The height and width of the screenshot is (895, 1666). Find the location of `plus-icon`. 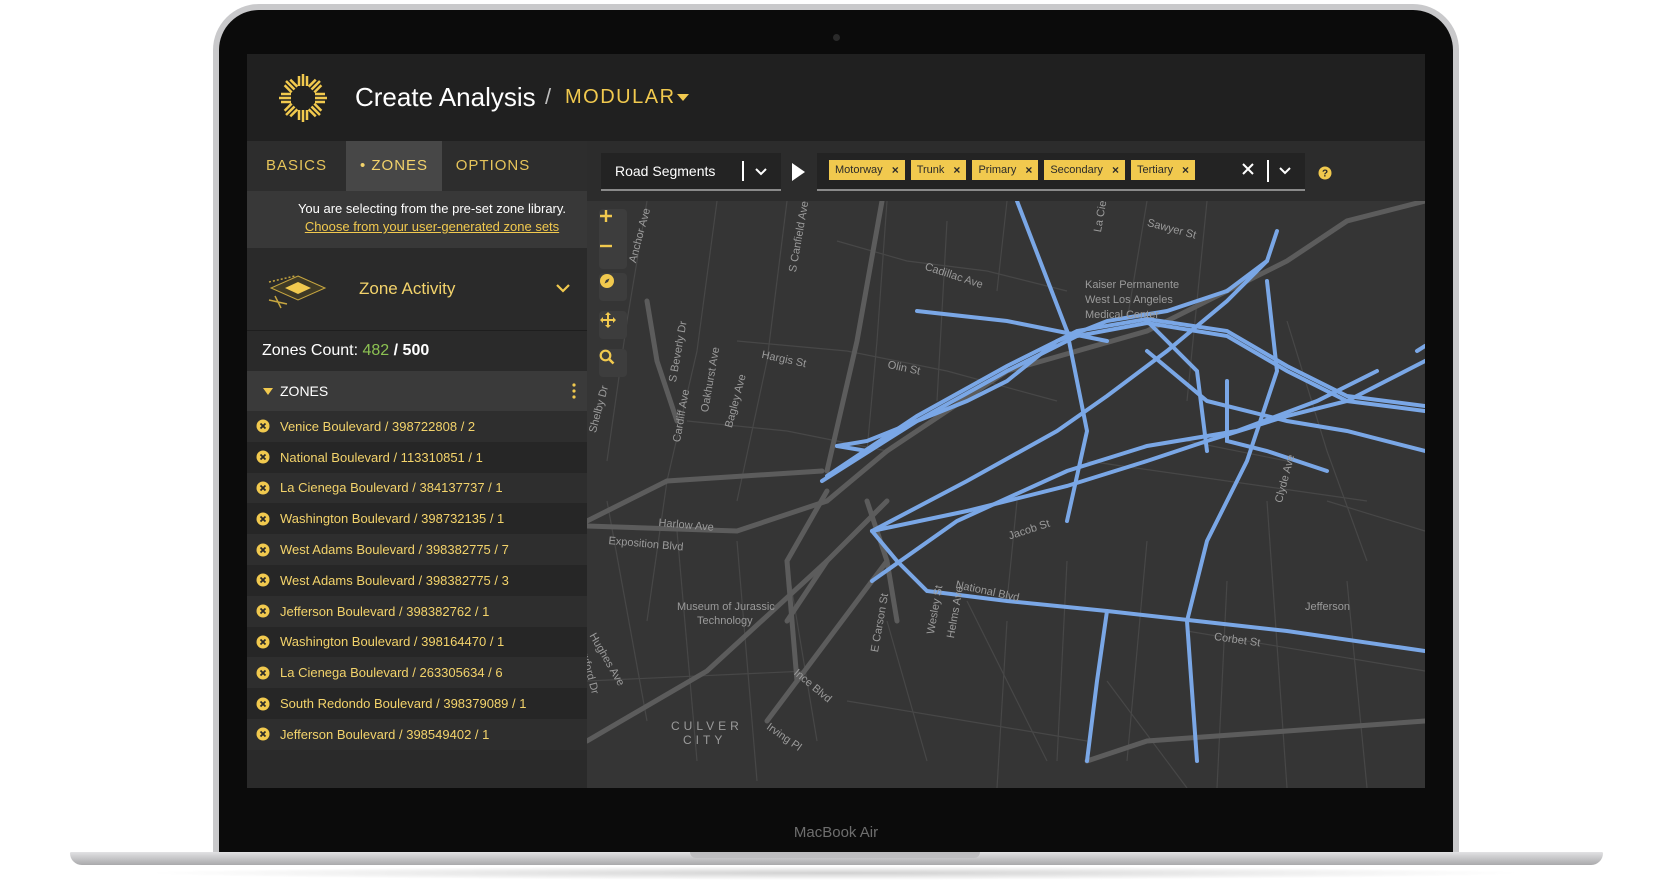

plus-icon is located at coordinates (613, 224).